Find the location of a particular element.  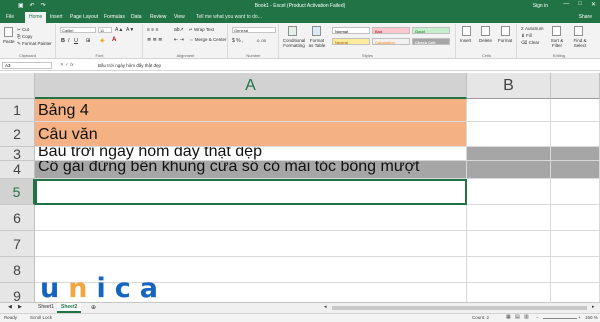

cell-c6 is located at coordinates (575, 218).